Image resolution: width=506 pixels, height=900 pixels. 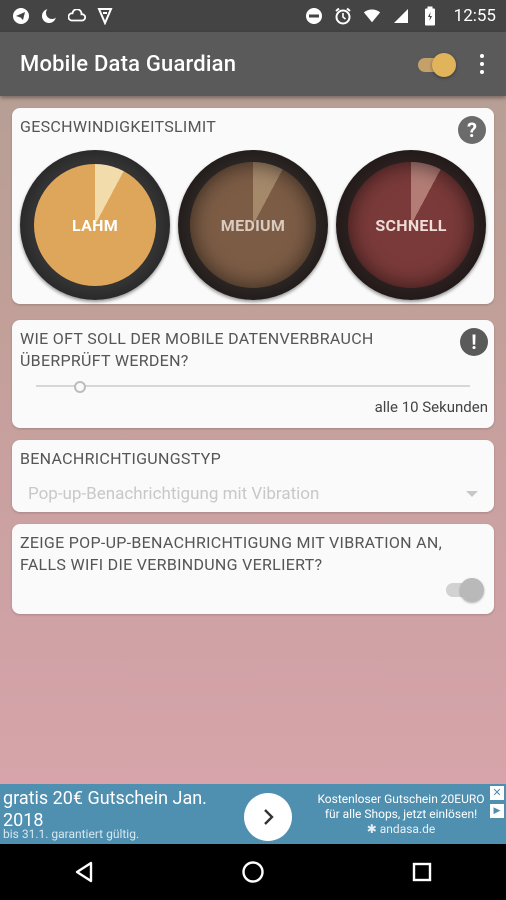 I want to click on slider-knob, so click(x=80, y=387).